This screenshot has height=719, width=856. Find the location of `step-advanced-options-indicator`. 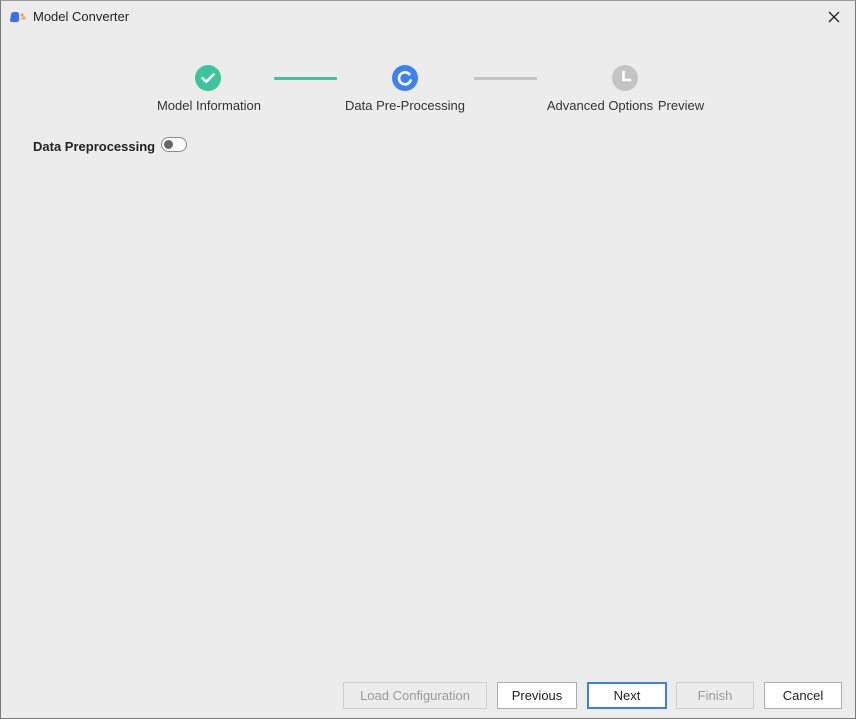

step-advanced-options-indicator is located at coordinates (625, 78).